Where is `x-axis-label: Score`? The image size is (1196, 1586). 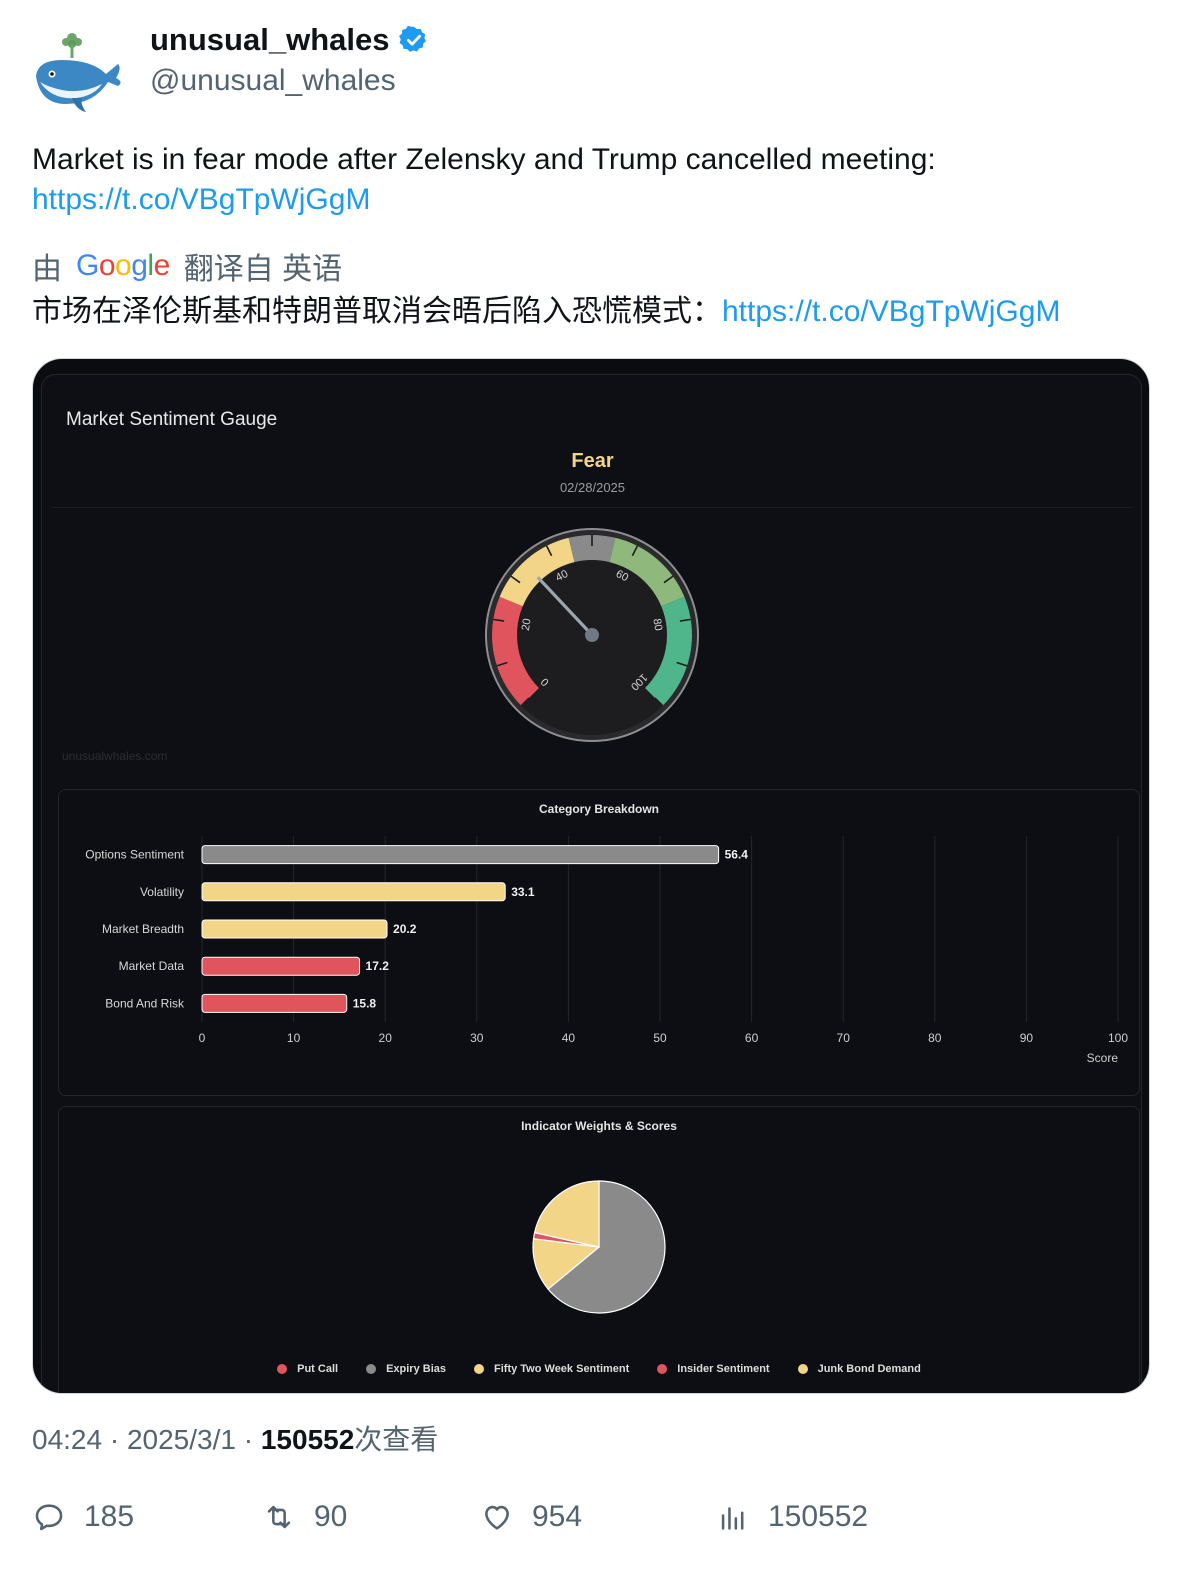
x-axis-label: Score is located at coordinates (1103, 1058).